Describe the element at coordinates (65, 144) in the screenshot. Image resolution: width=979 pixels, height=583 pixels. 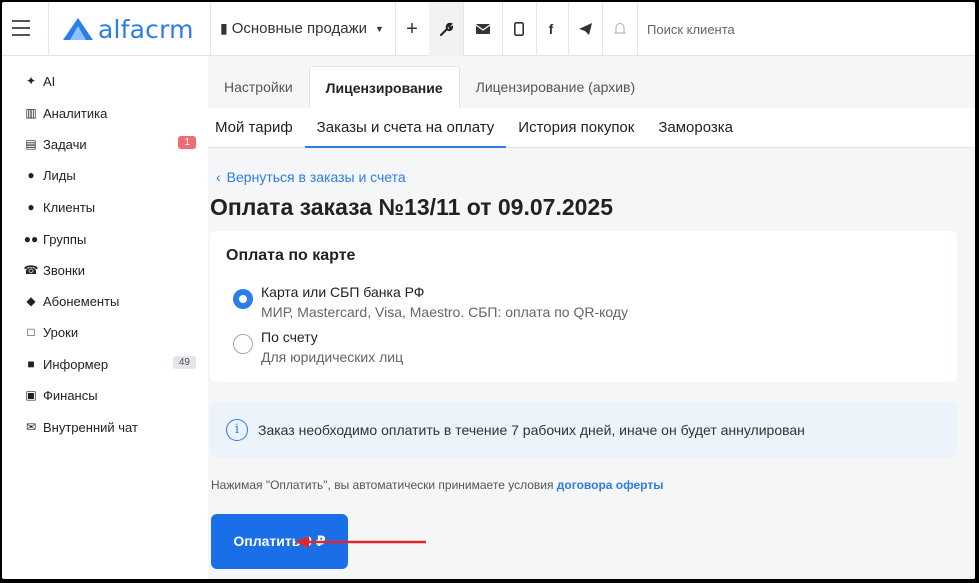
I see `sidebar-item-label: Задачи` at that location.